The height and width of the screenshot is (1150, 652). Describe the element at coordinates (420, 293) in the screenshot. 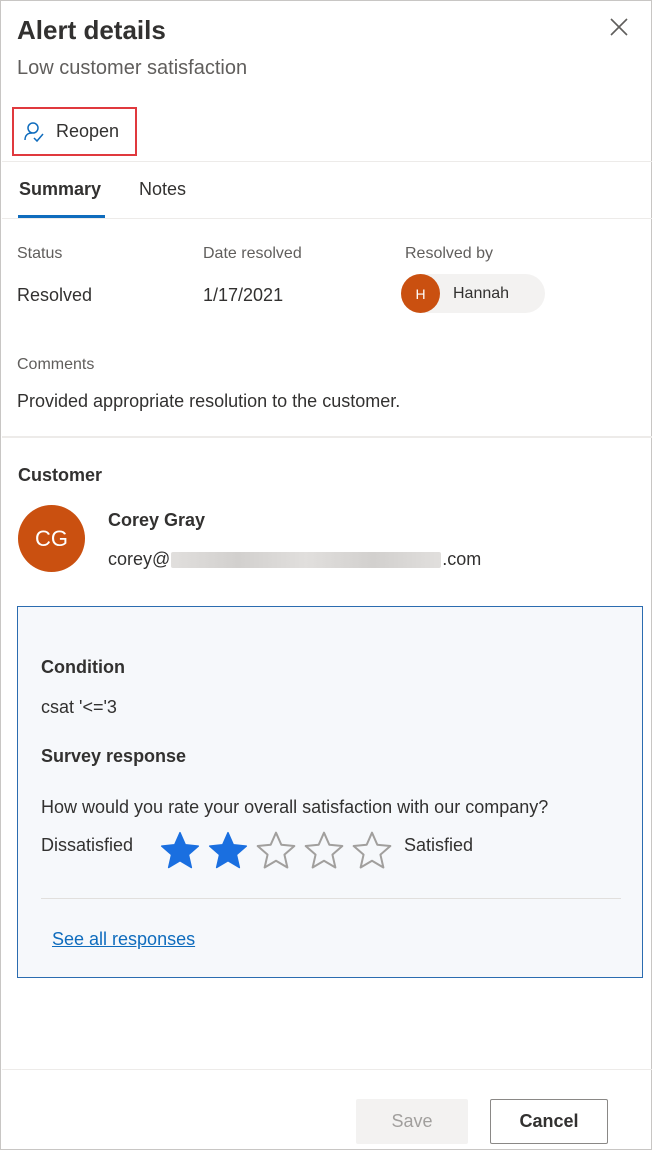

I see `avatar: H` at that location.